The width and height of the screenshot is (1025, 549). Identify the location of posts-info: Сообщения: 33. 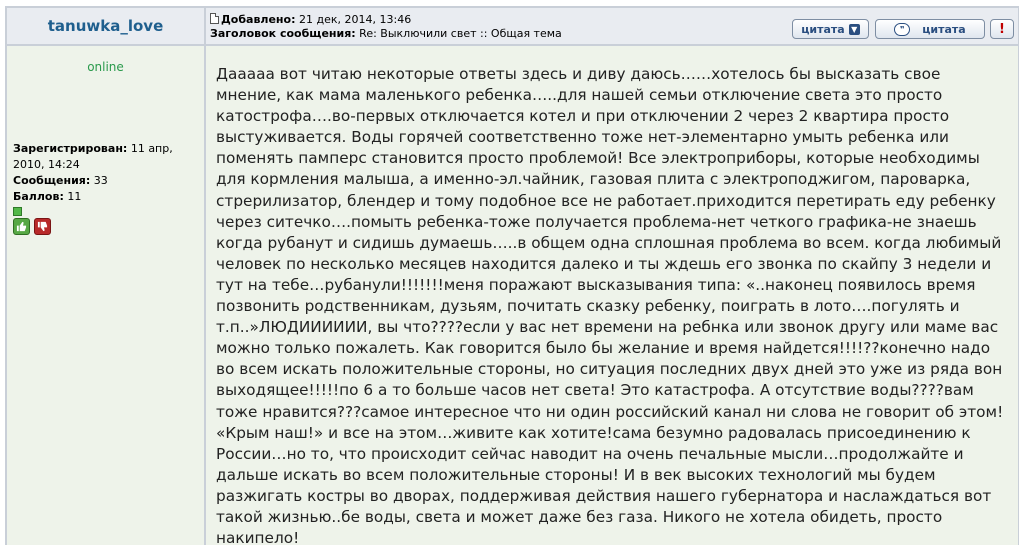
(107, 181).